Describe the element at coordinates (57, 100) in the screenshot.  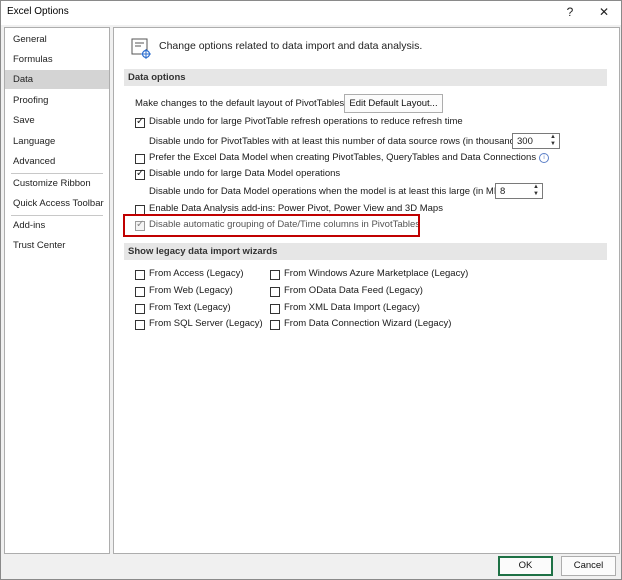
I see `sidebar-item-proofing: Proofing` at that location.